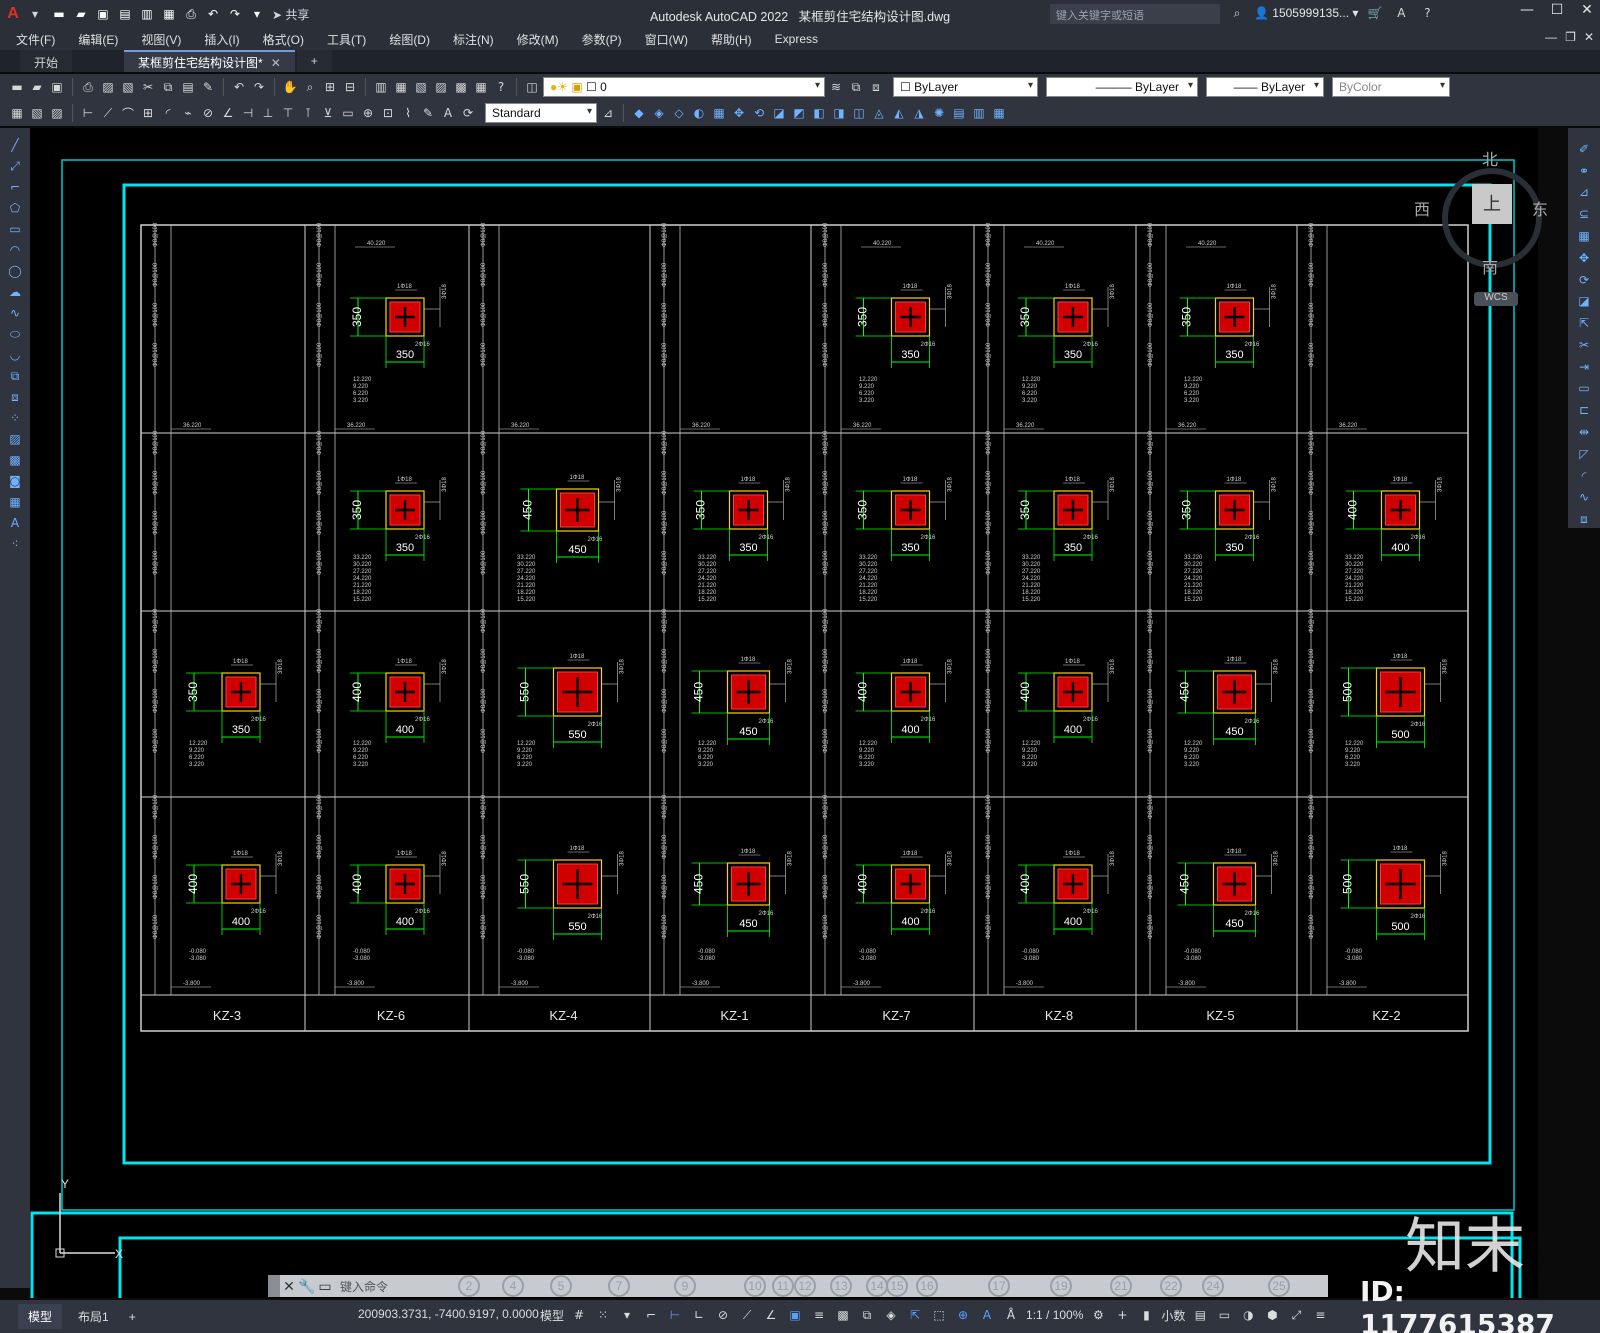 The height and width of the screenshot is (1333, 1600). I want to click on zoom-window-icon: ⊞, so click(330, 87).